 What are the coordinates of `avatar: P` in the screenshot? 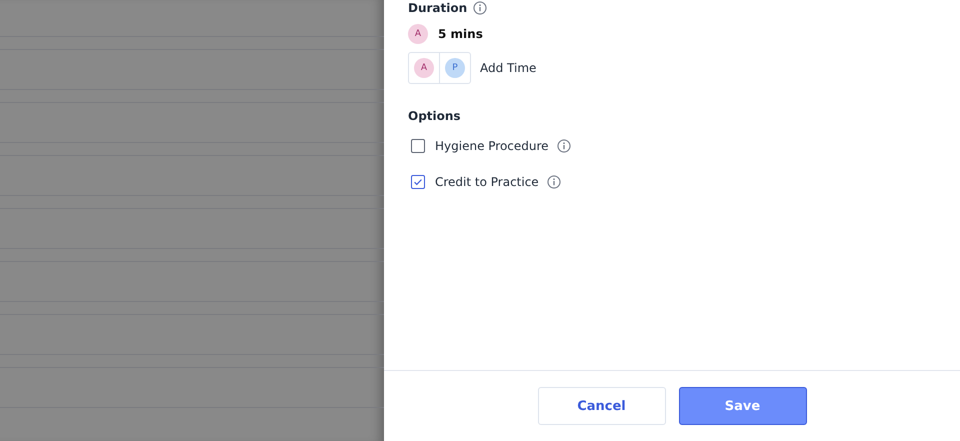 It's located at (455, 68).